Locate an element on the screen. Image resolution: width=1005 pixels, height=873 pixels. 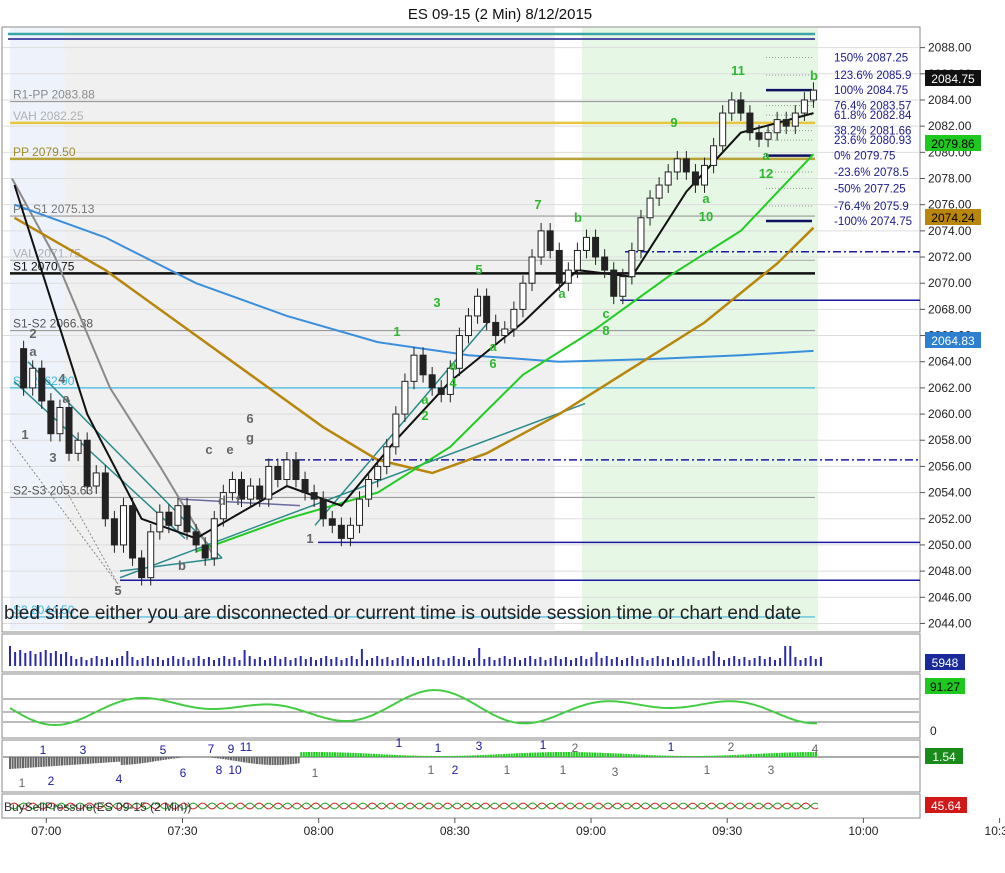
bsp-badge: 45.64 is located at coordinates (946, 805).